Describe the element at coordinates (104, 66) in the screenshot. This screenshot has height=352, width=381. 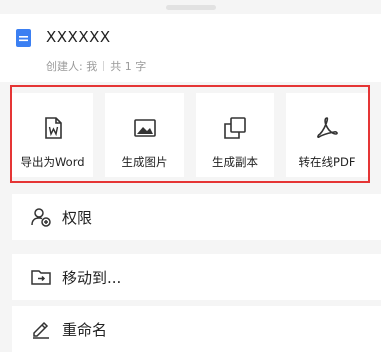
I see `meta-divider` at that location.